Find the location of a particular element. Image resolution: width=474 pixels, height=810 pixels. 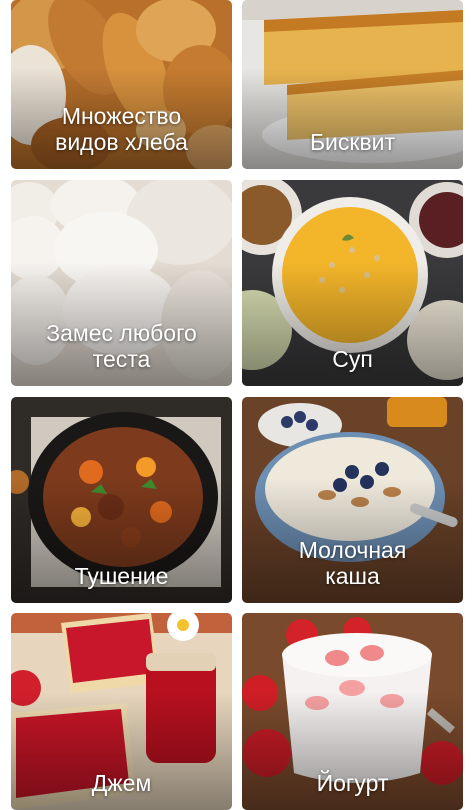

category-tile-yogurt: Йогурт is located at coordinates (352, 711).